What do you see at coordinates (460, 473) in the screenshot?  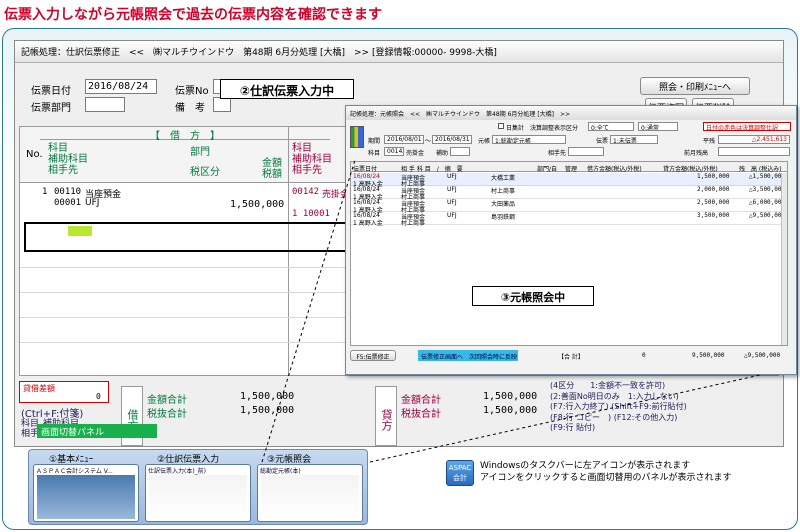 I see `aspac-icon: ASPAC 会計` at bounding box center [460, 473].